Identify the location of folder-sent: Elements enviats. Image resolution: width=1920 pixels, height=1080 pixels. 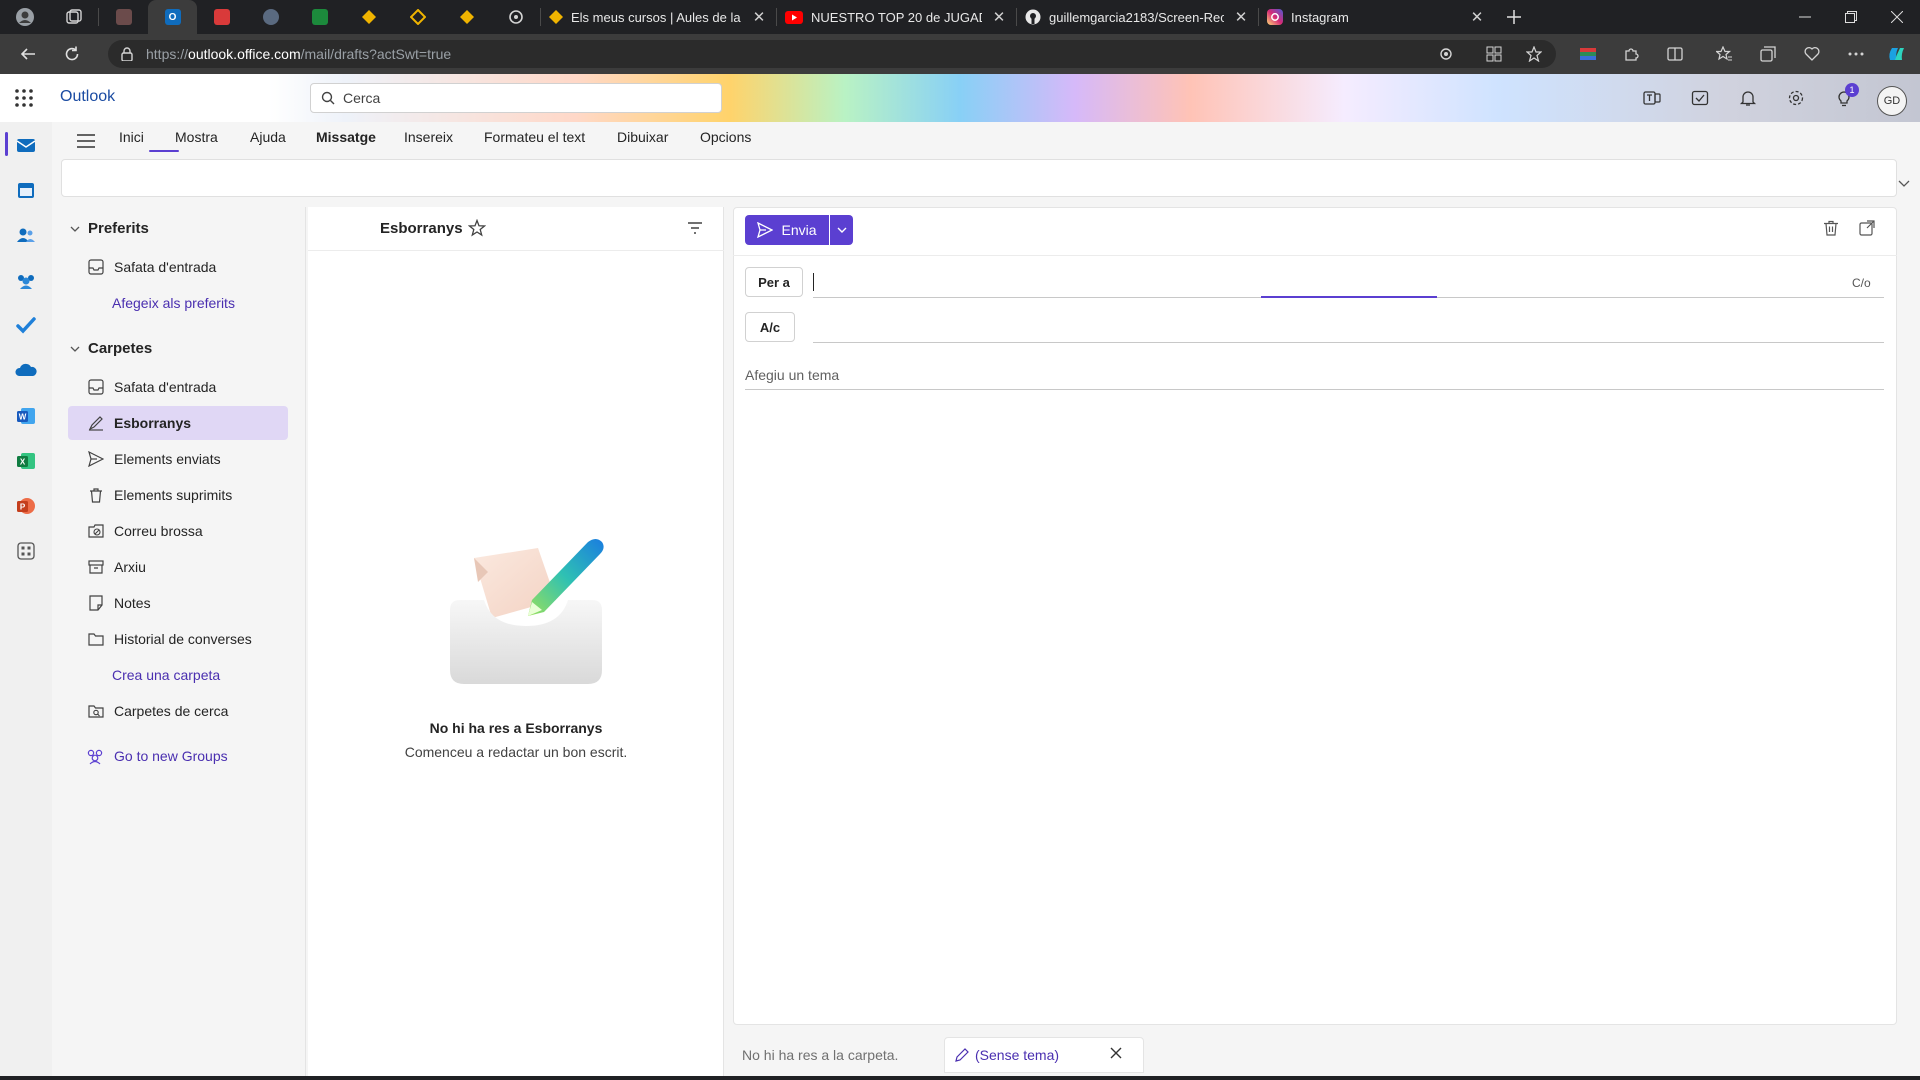
(178, 459).